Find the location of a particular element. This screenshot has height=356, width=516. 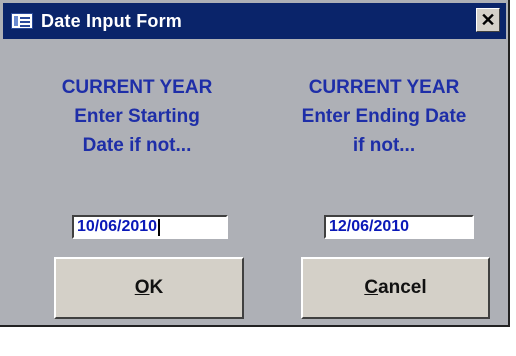

ok-access-key: O is located at coordinates (142, 287).